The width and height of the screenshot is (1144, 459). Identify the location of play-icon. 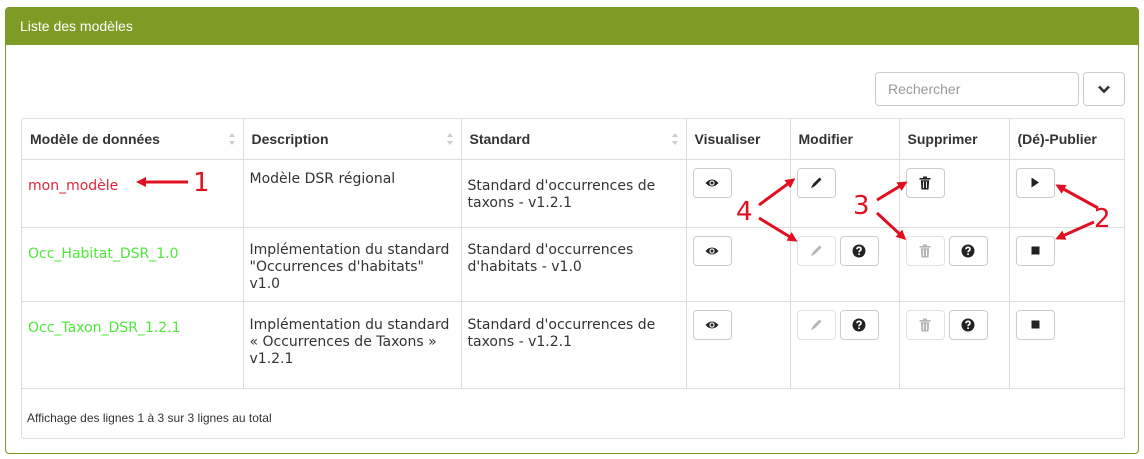
(1035, 182).